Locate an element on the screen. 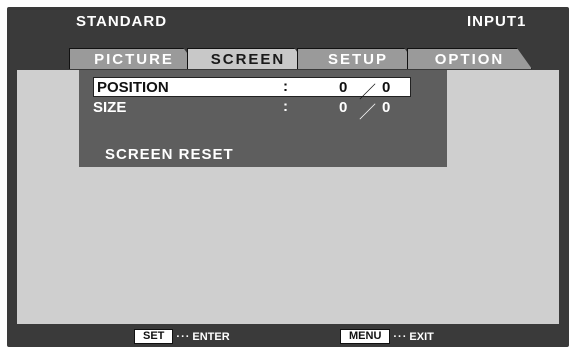  footer-hints: SET ··· ENTER MENU ··· EXIT is located at coordinates (288, 335).